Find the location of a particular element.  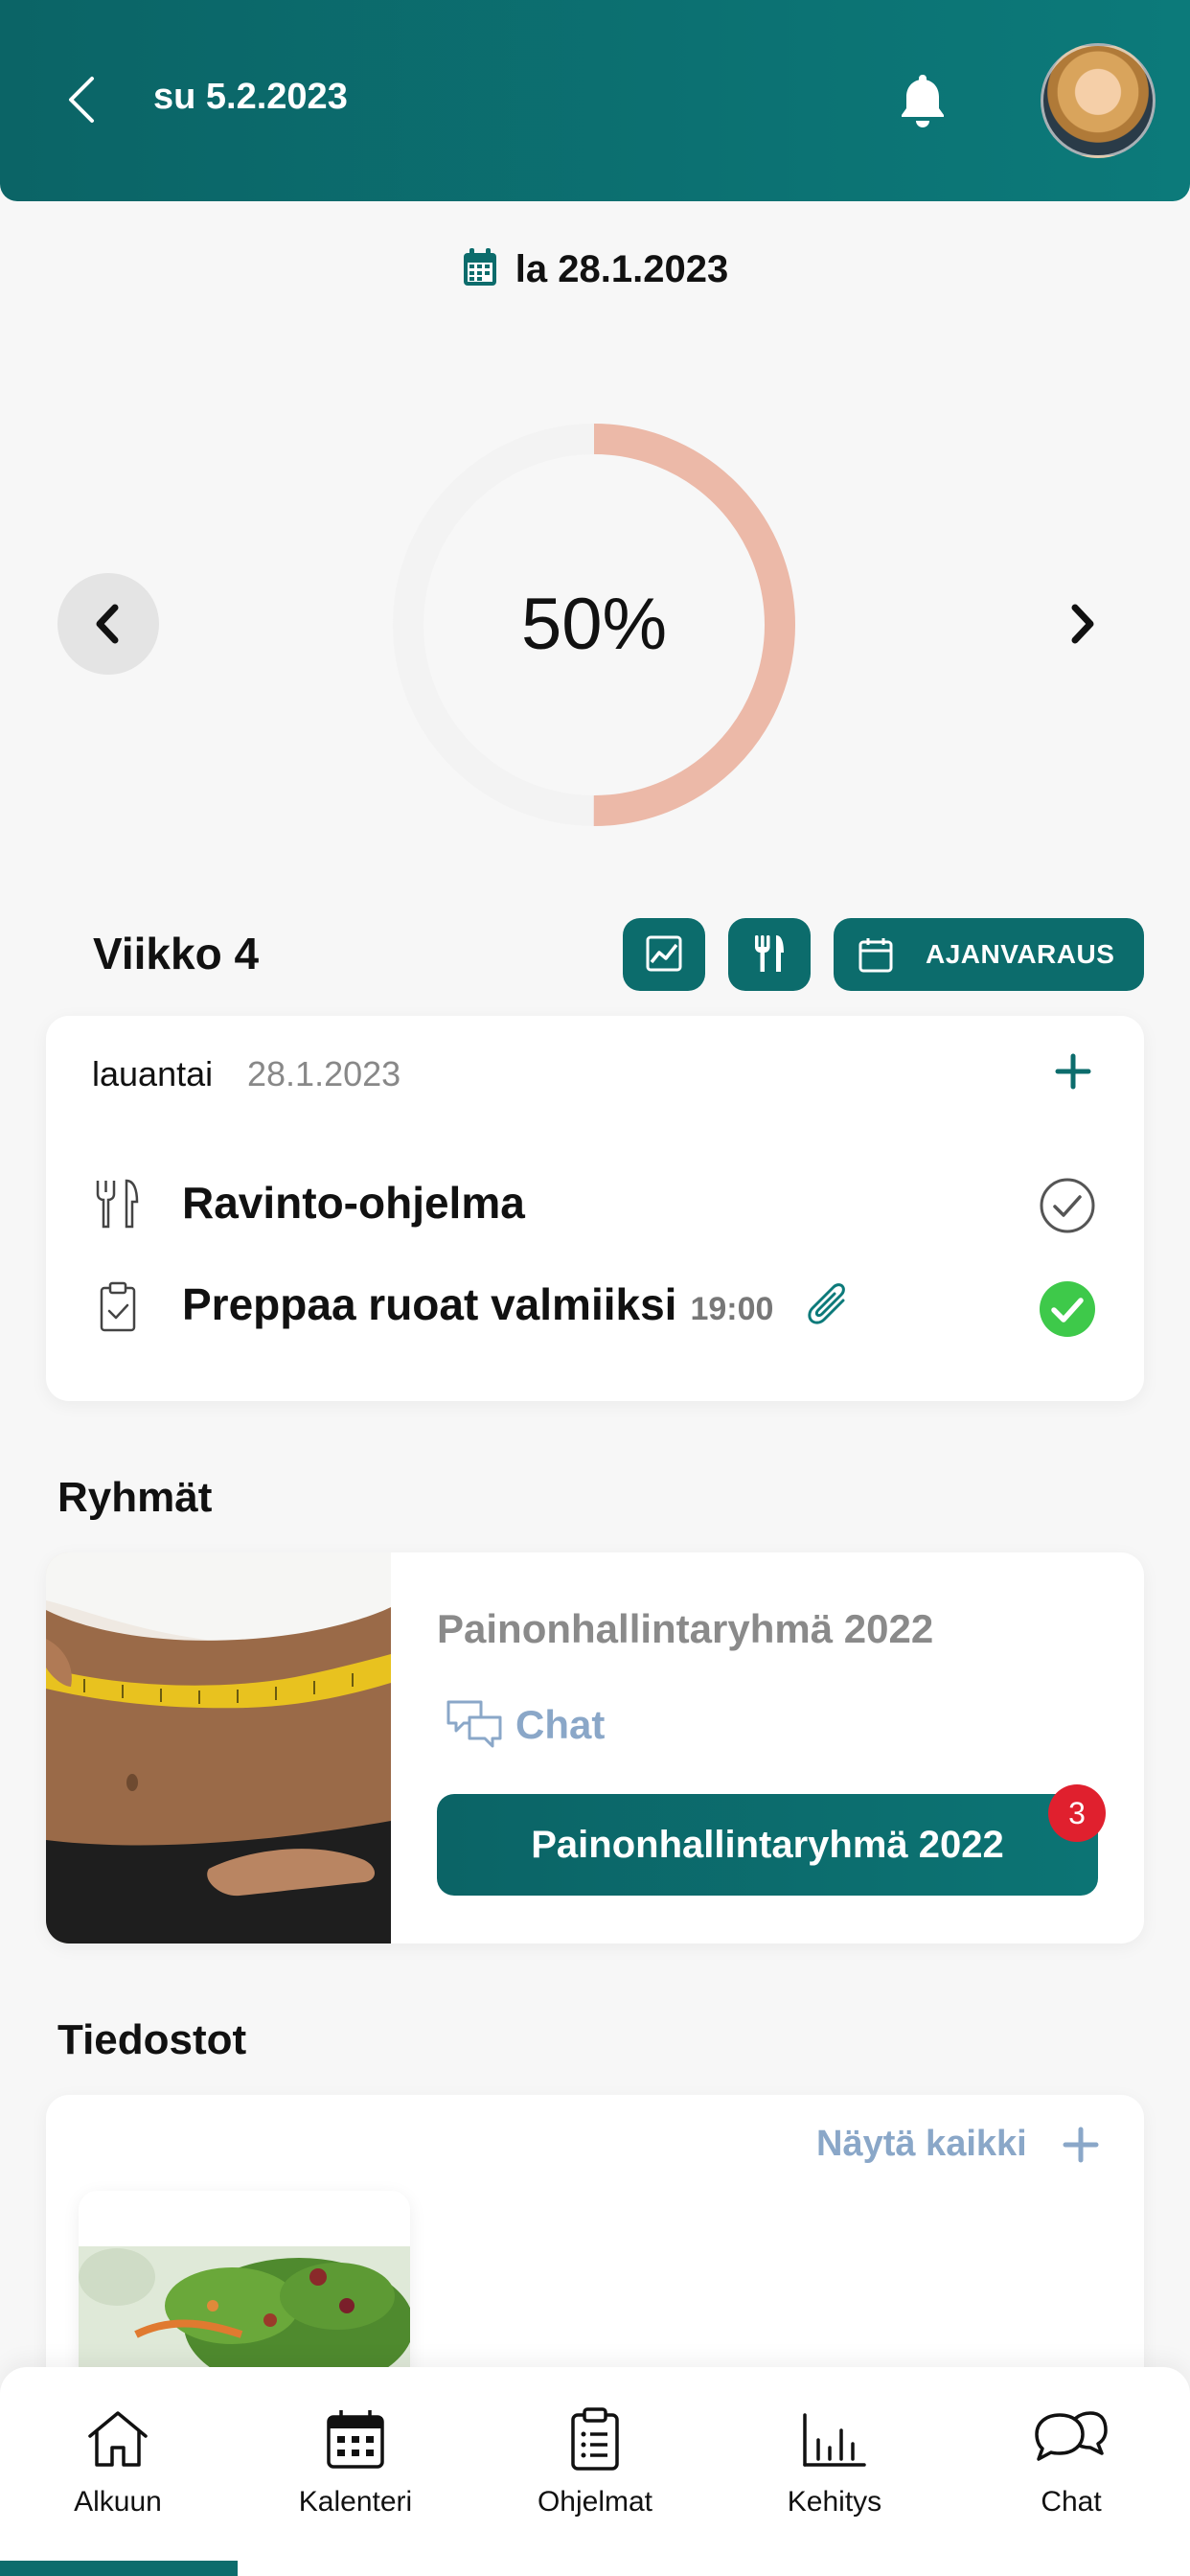

booking-button: AJANVARAUS is located at coordinates (989, 954).